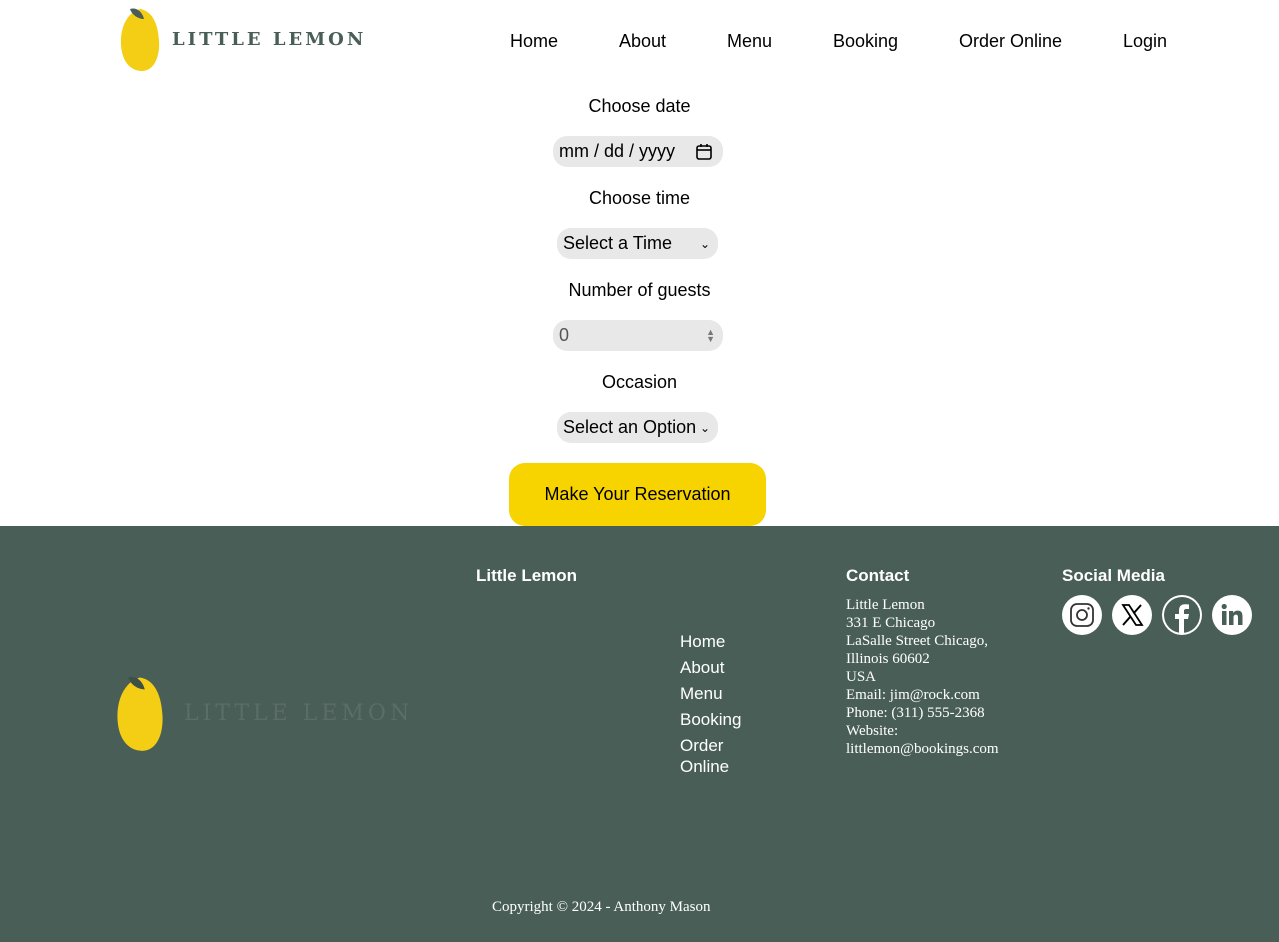  What do you see at coordinates (922, 740) in the screenshot?
I see `contact-website: Website: littlemon@bookings.com` at bounding box center [922, 740].